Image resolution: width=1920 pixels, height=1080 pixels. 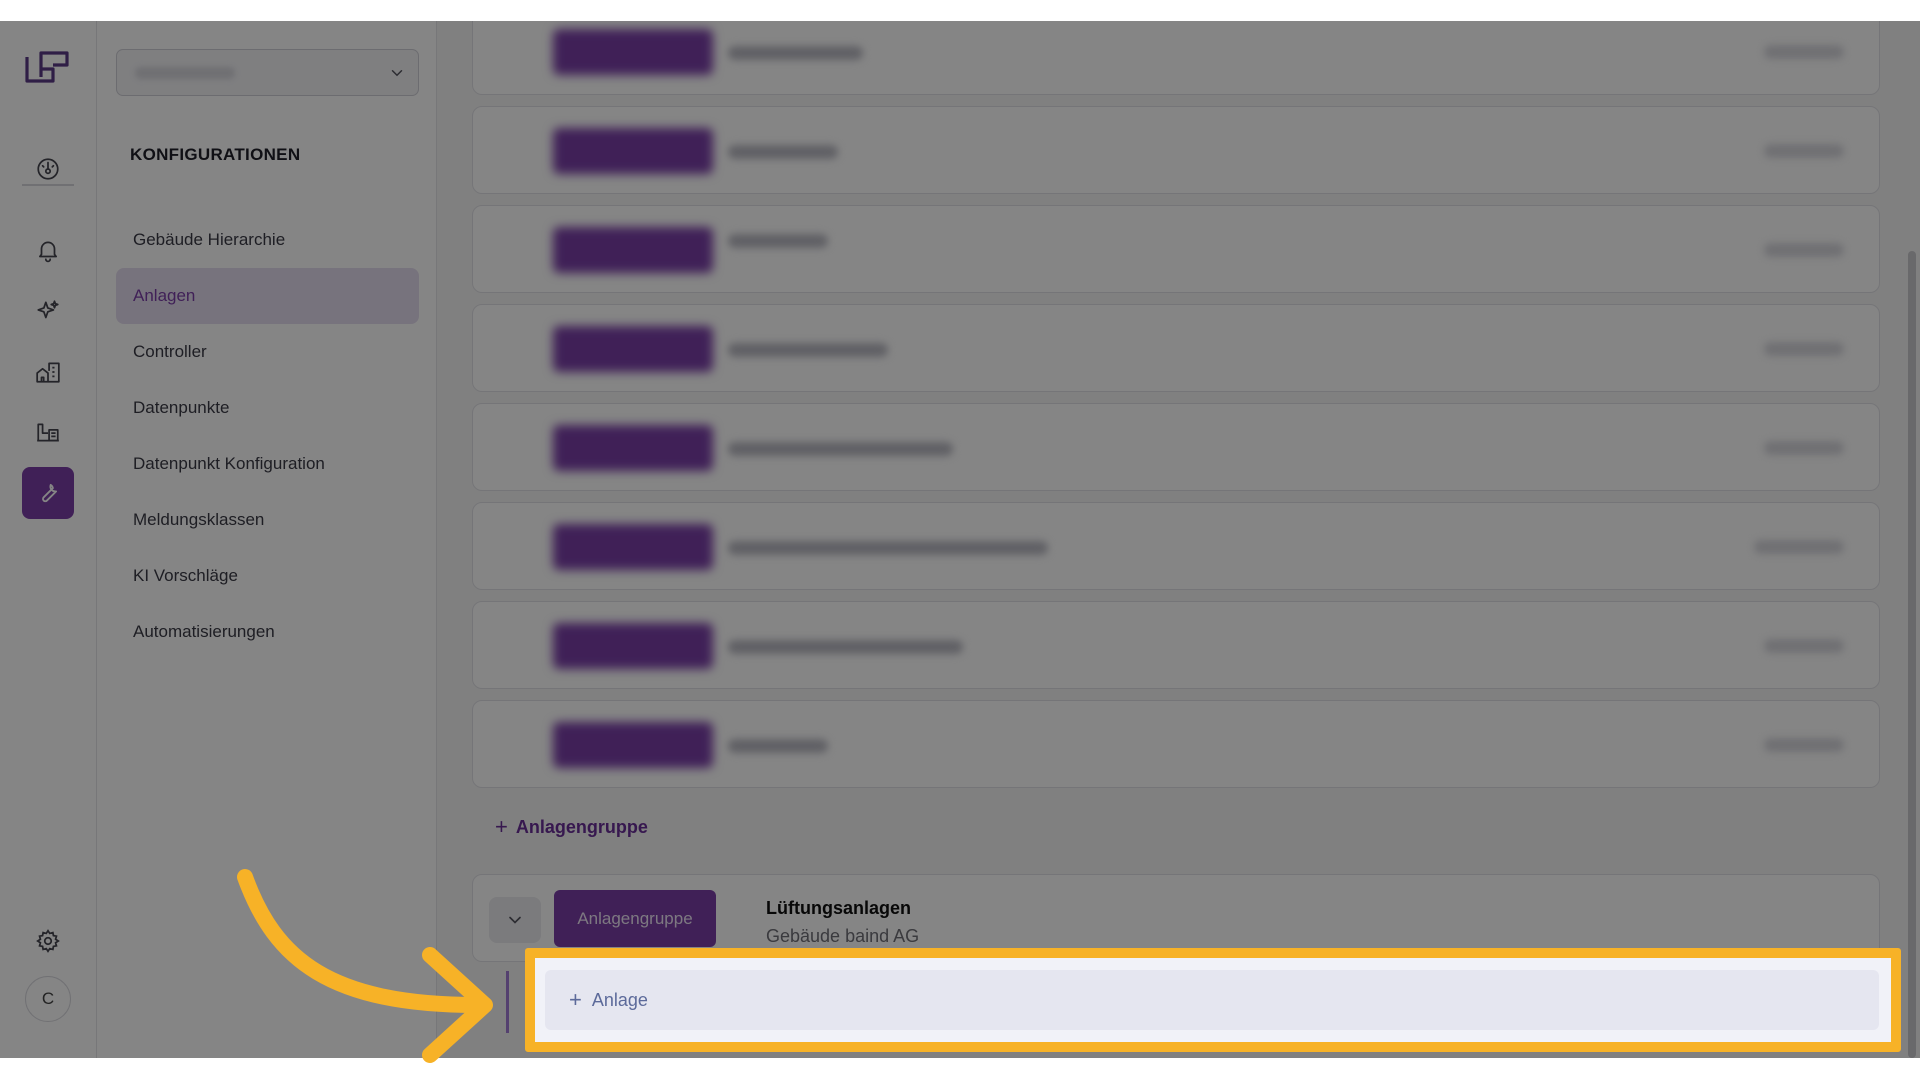 What do you see at coordinates (48, 169) in the screenshot?
I see `dashboard-gauge-icon` at bounding box center [48, 169].